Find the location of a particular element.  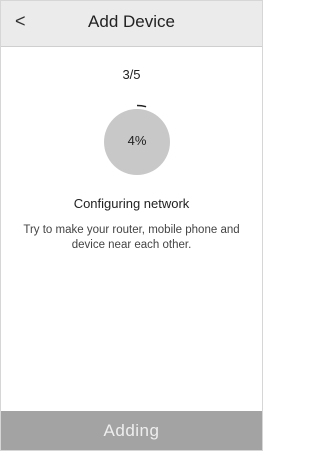

progress-indicator: 4% is located at coordinates (137, 142).